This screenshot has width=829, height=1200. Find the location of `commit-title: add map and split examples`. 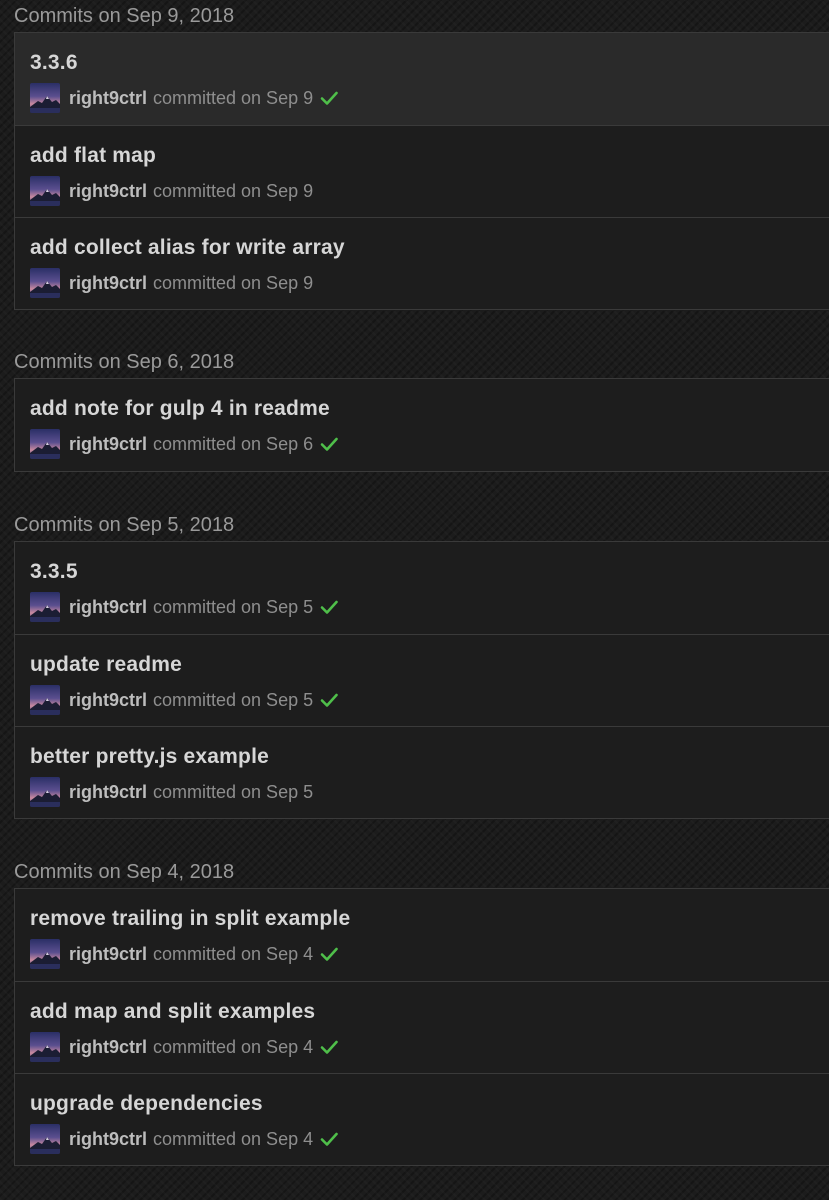

commit-title: add map and split examples is located at coordinates (172, 1012).